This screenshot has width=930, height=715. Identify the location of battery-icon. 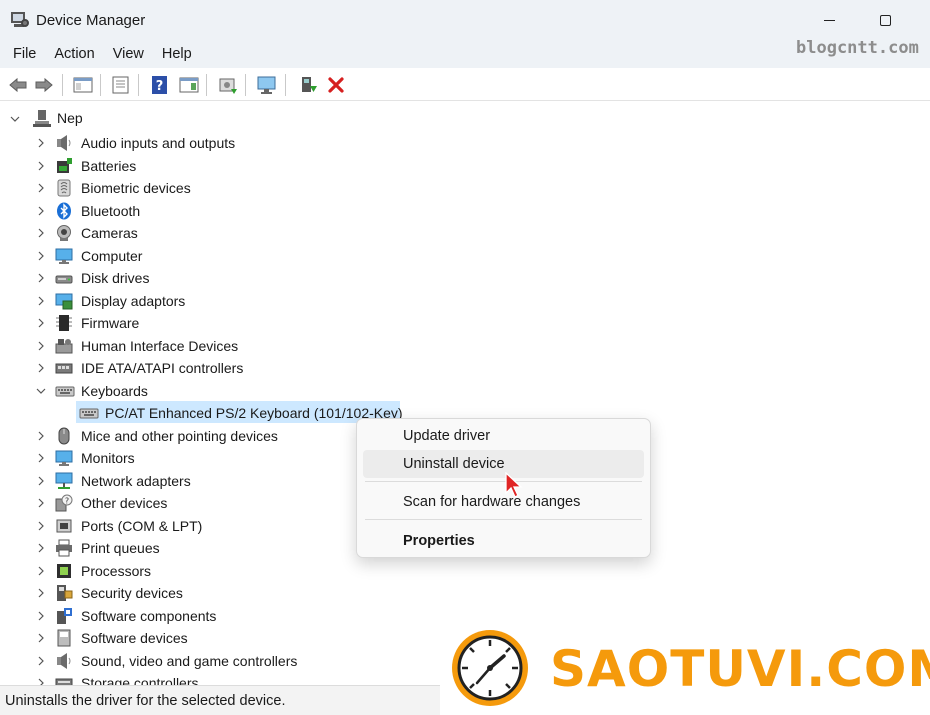
(64, 166).